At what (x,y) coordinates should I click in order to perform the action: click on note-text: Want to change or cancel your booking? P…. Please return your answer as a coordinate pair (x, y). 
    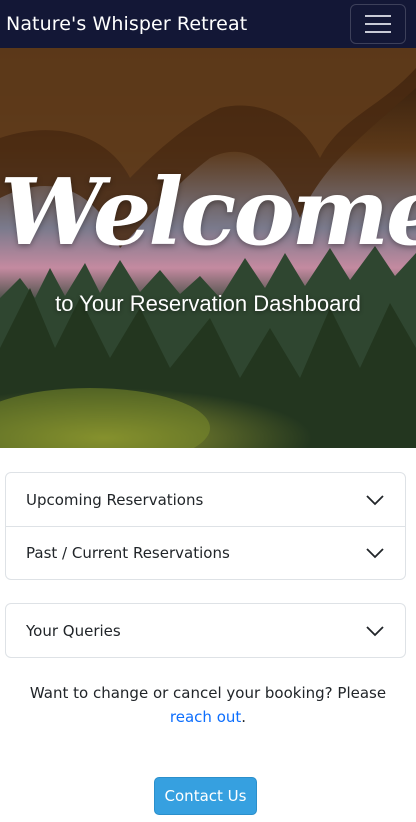
    Looking at the image, I should click on (208, 693).